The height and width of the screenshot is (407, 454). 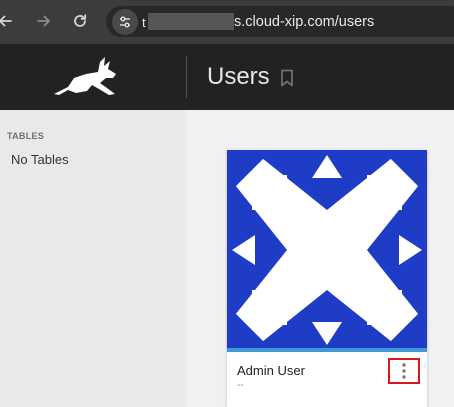 I want to click on more-vert-icon, so click(x=404, y=371).